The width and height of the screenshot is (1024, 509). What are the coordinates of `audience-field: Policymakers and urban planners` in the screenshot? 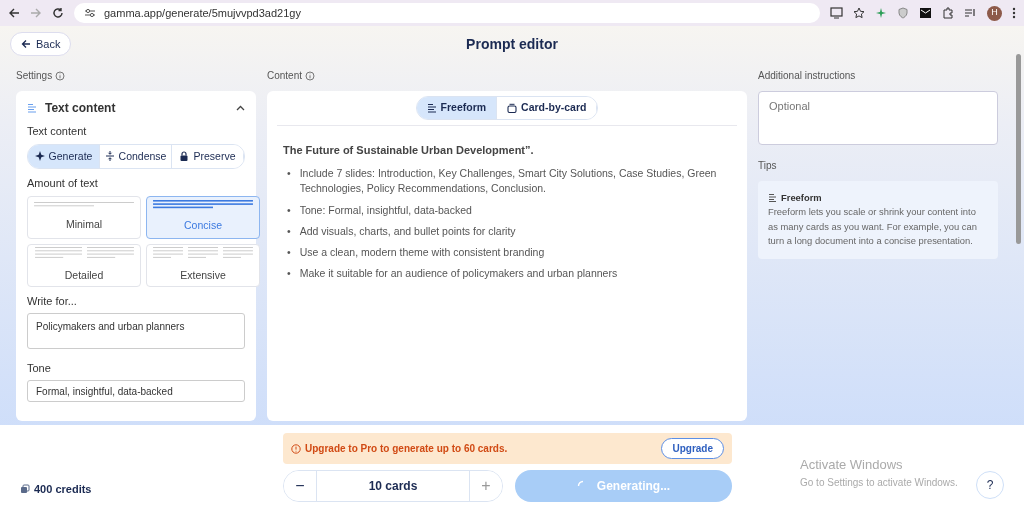 It's located at (136, 331).